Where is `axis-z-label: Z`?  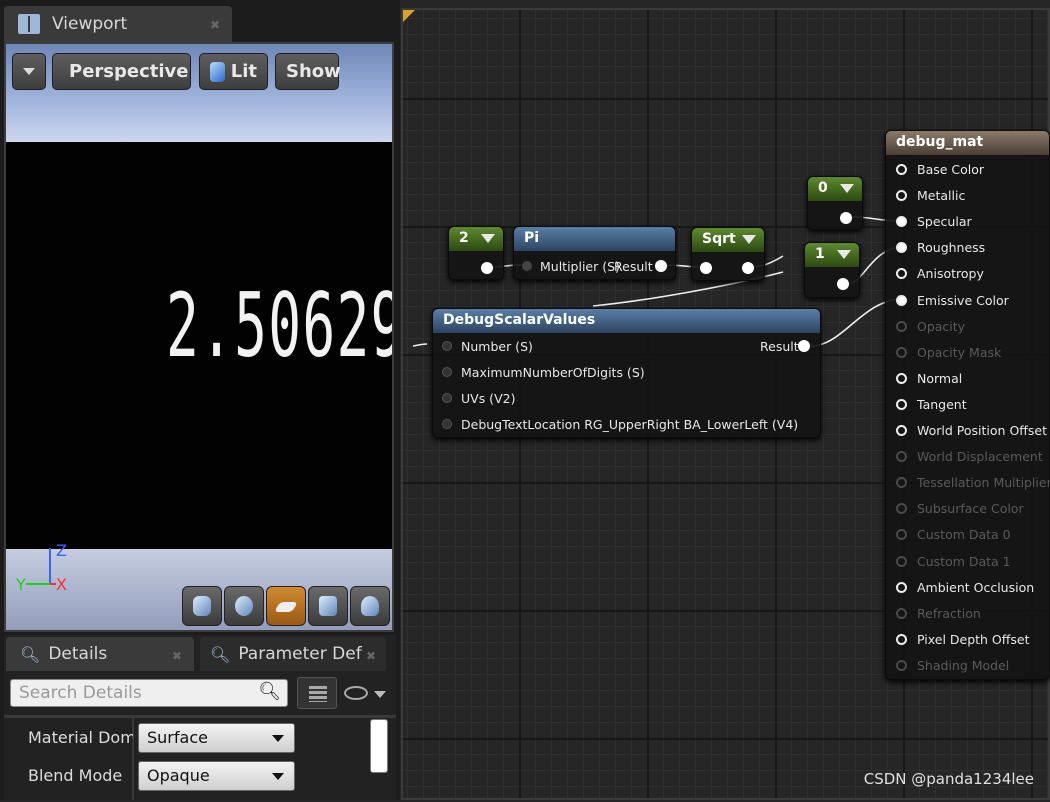
axis-z-label: Z is located at coordinates (61, 550).